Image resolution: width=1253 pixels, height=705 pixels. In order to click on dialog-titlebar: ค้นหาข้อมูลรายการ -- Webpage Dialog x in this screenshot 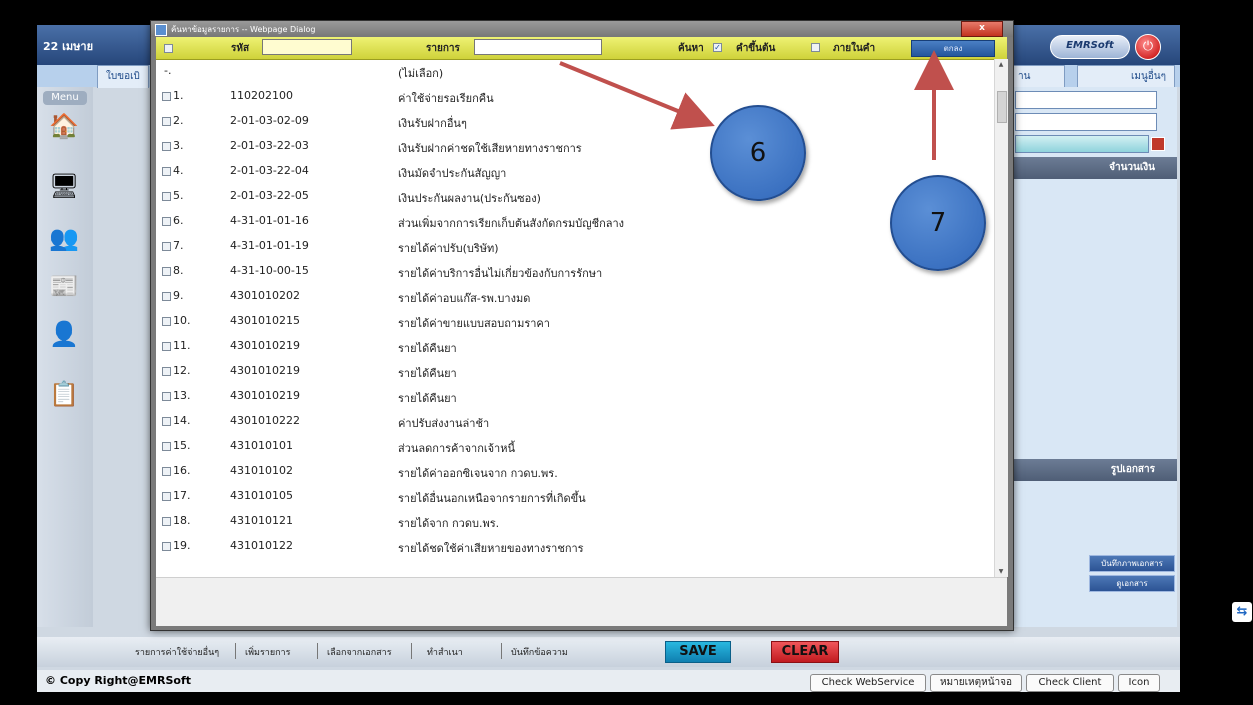, I will do `click(582, 29)`.